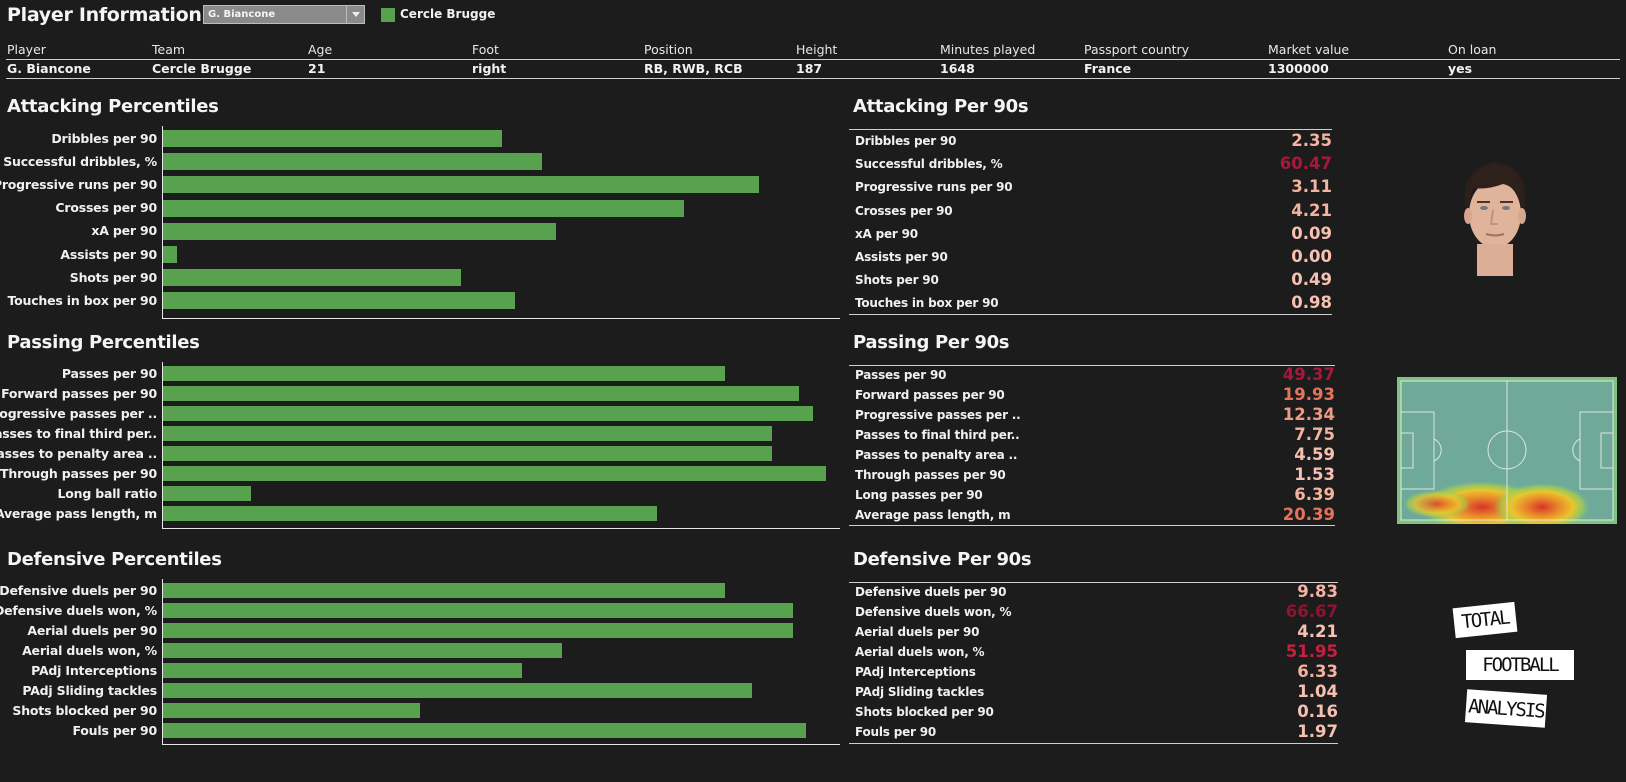  I want to click on metric-value: 3.11, so click(1311, 187).